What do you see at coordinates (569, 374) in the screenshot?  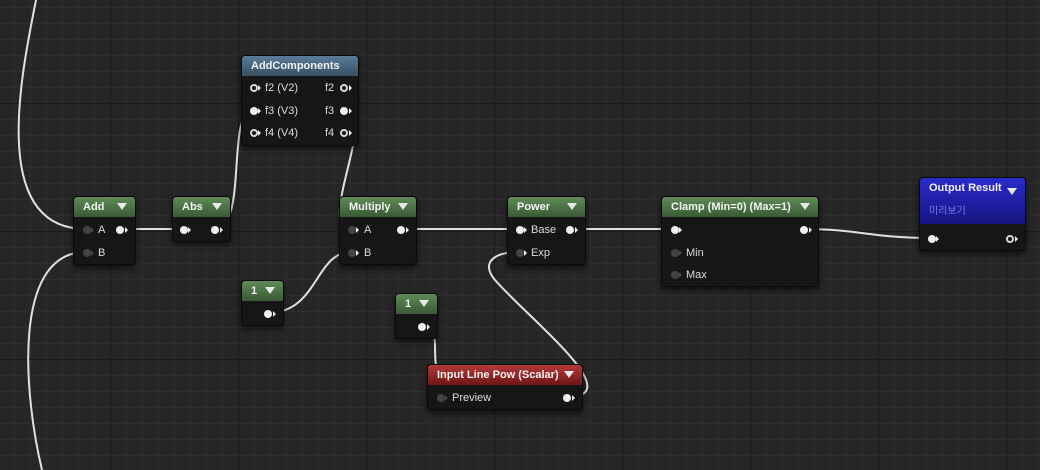 I see `input-line-pow-node-collapse-arrow` at bounding box center [569, 374].